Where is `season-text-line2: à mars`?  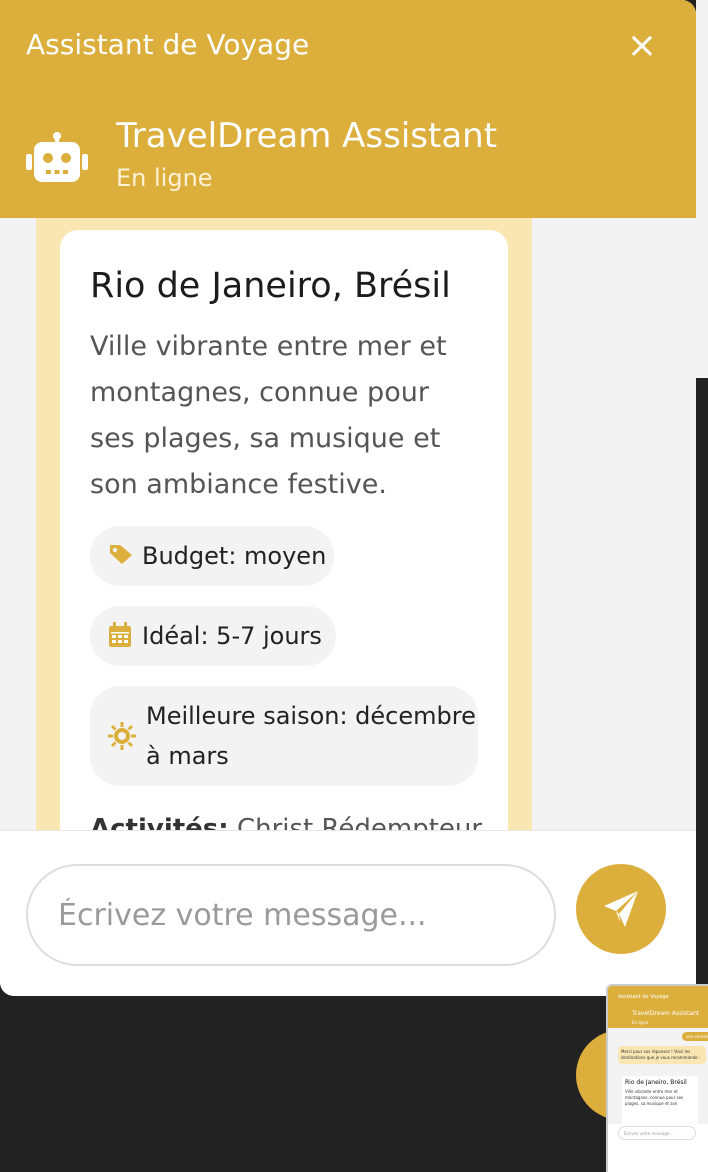
season-text-line2: à mars is located at coordinates (187, 756).